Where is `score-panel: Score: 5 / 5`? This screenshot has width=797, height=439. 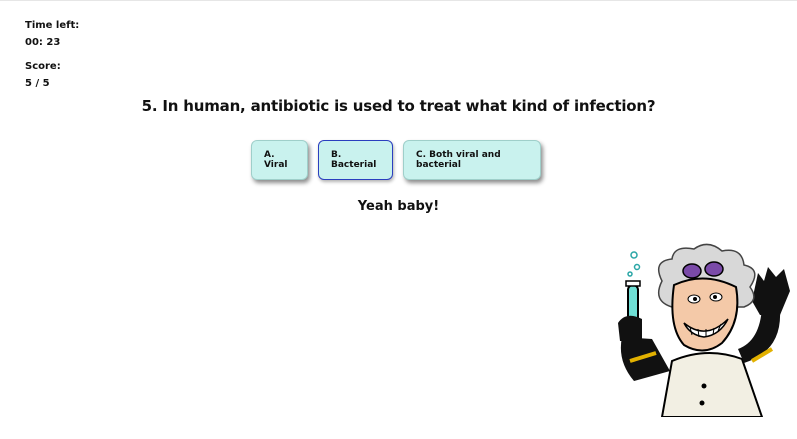 score-panel: Score: 5 / 5 is located at coordinates (43, 75).